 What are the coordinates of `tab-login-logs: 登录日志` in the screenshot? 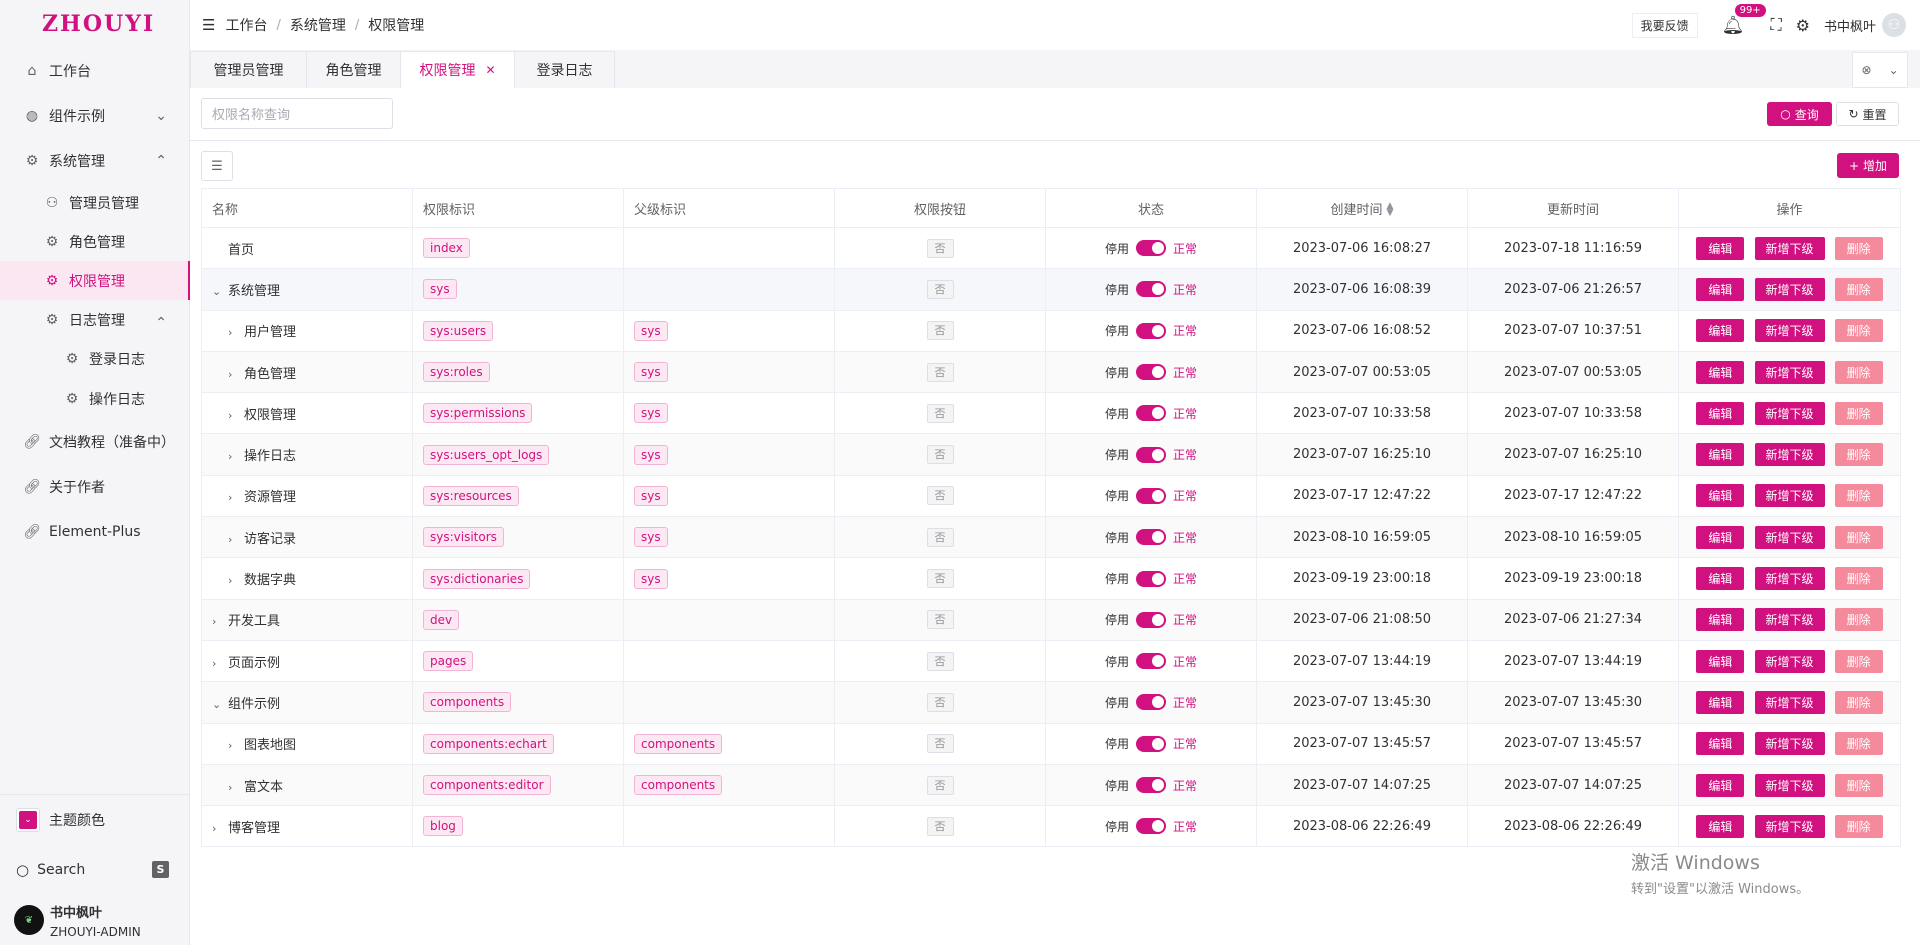 It's located at (564, 69).